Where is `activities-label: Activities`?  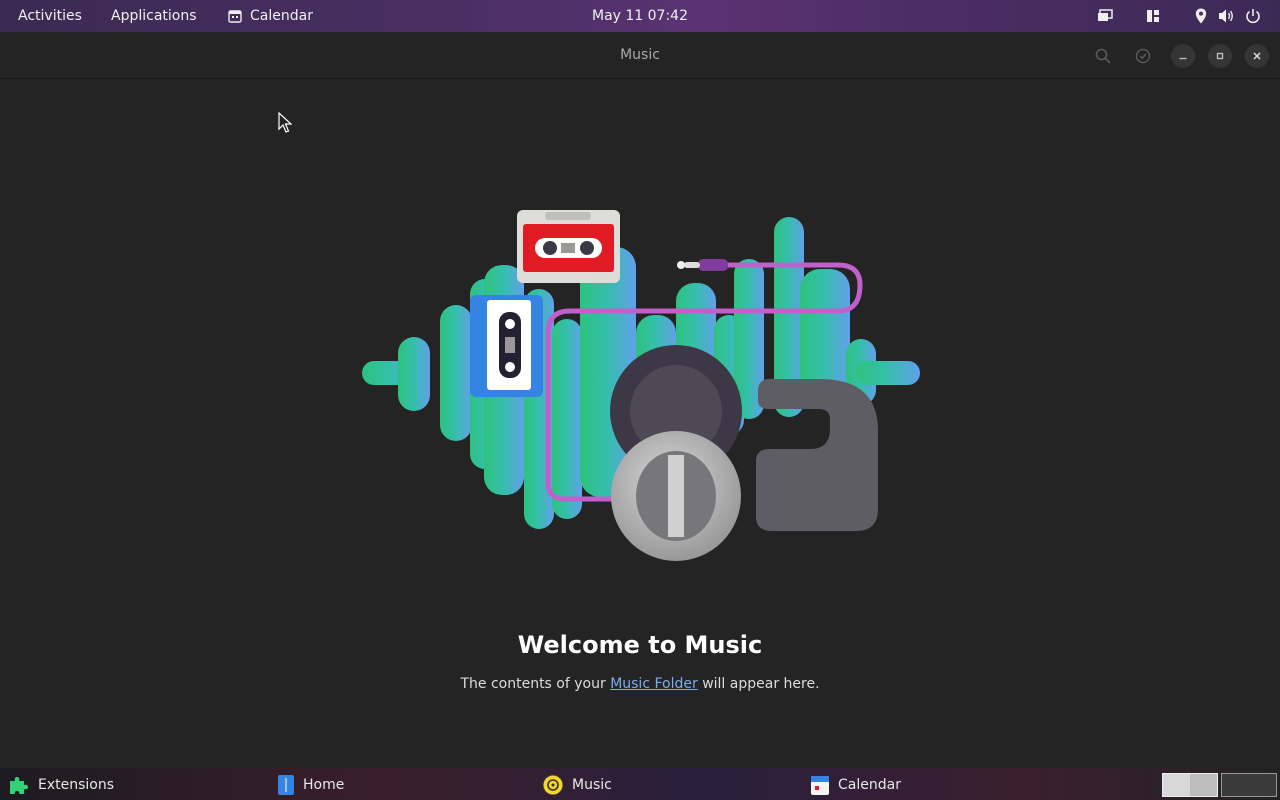
activities-label: Activities is located at coordinates (50, 16).